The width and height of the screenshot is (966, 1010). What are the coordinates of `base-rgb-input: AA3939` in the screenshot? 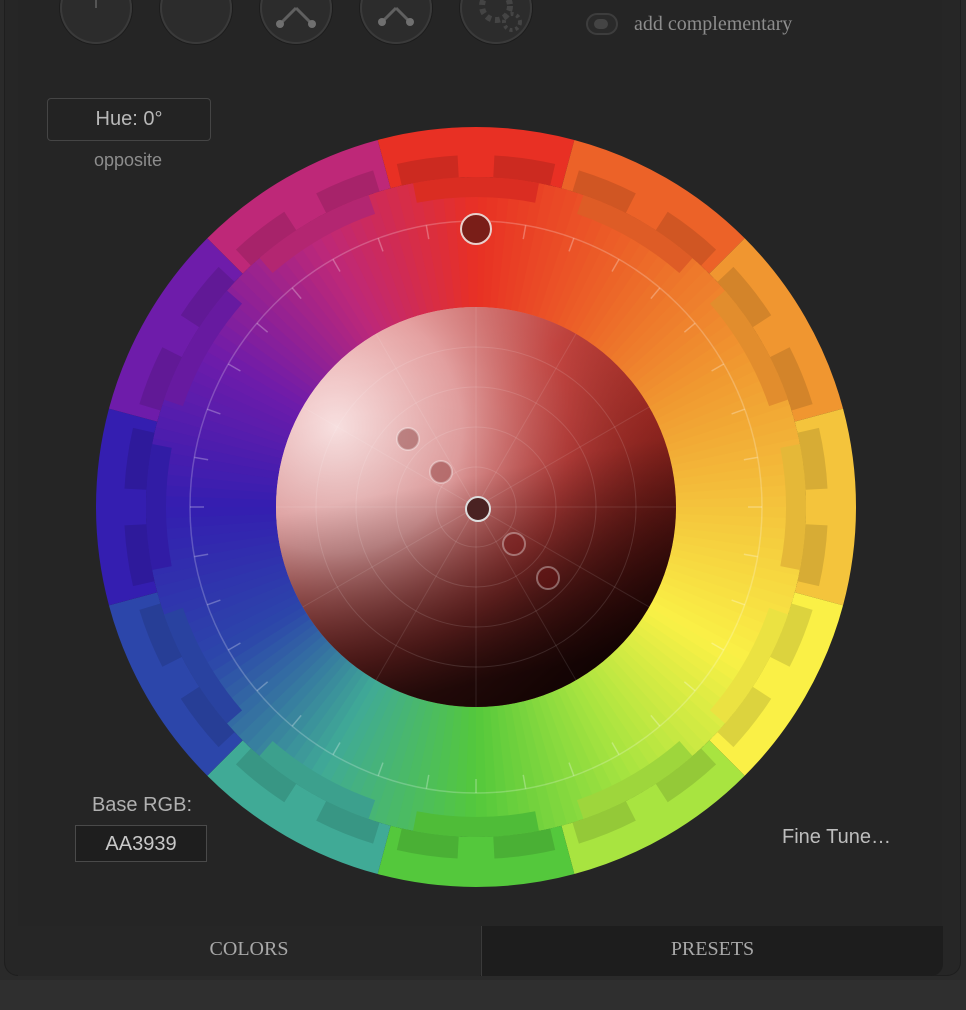 It's located at (141, 843).